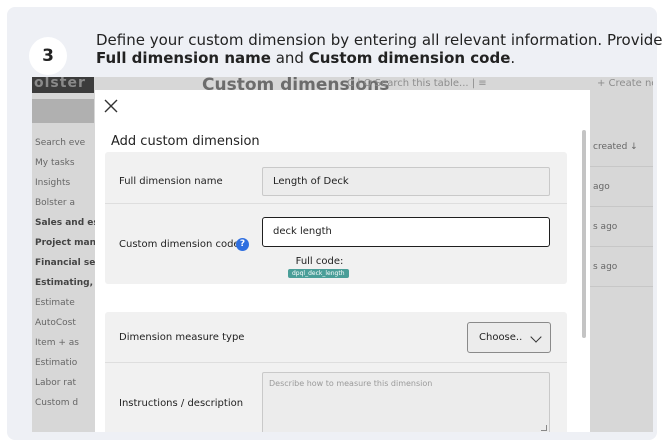 This screenshot has height=447, width=664. Describe the element at coordinates (351, 383) in the screenshot. I see `instructions-placeholder: Describe how to measure this dimension` at that location.